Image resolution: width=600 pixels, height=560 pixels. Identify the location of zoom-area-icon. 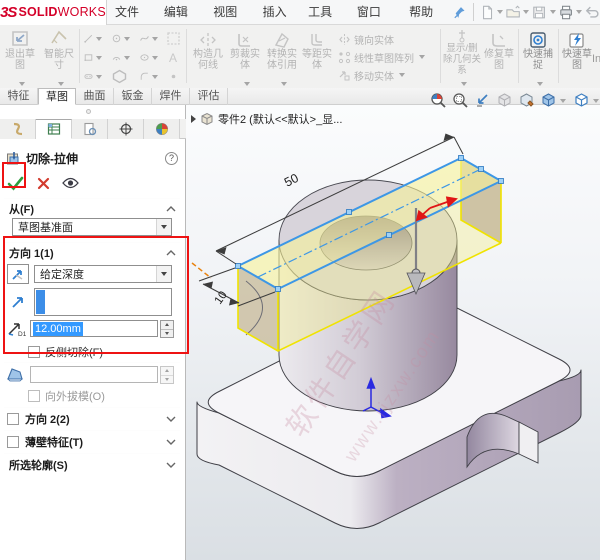
(460, 100).